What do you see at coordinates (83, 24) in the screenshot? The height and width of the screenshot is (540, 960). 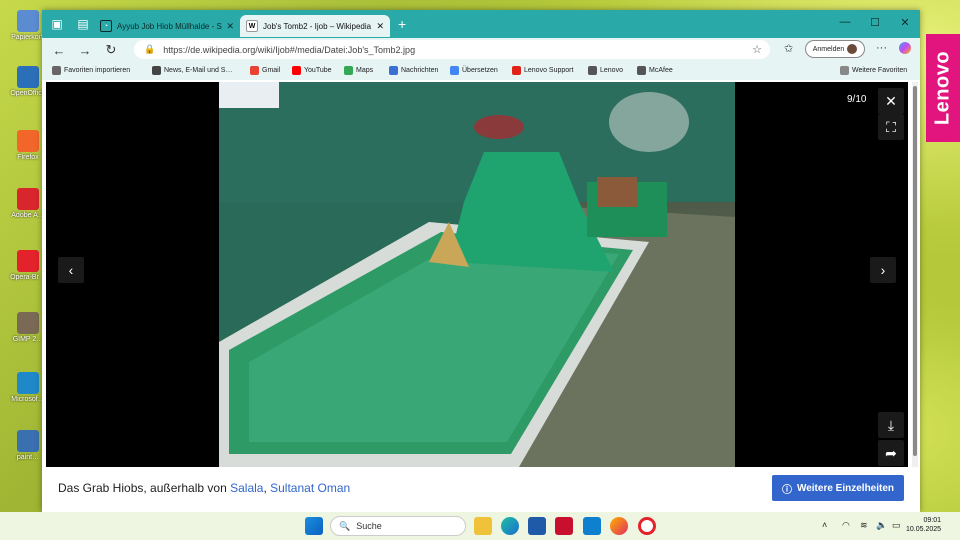 I see `tab-actions-icon: ▤` at bounding box center [83, 24].